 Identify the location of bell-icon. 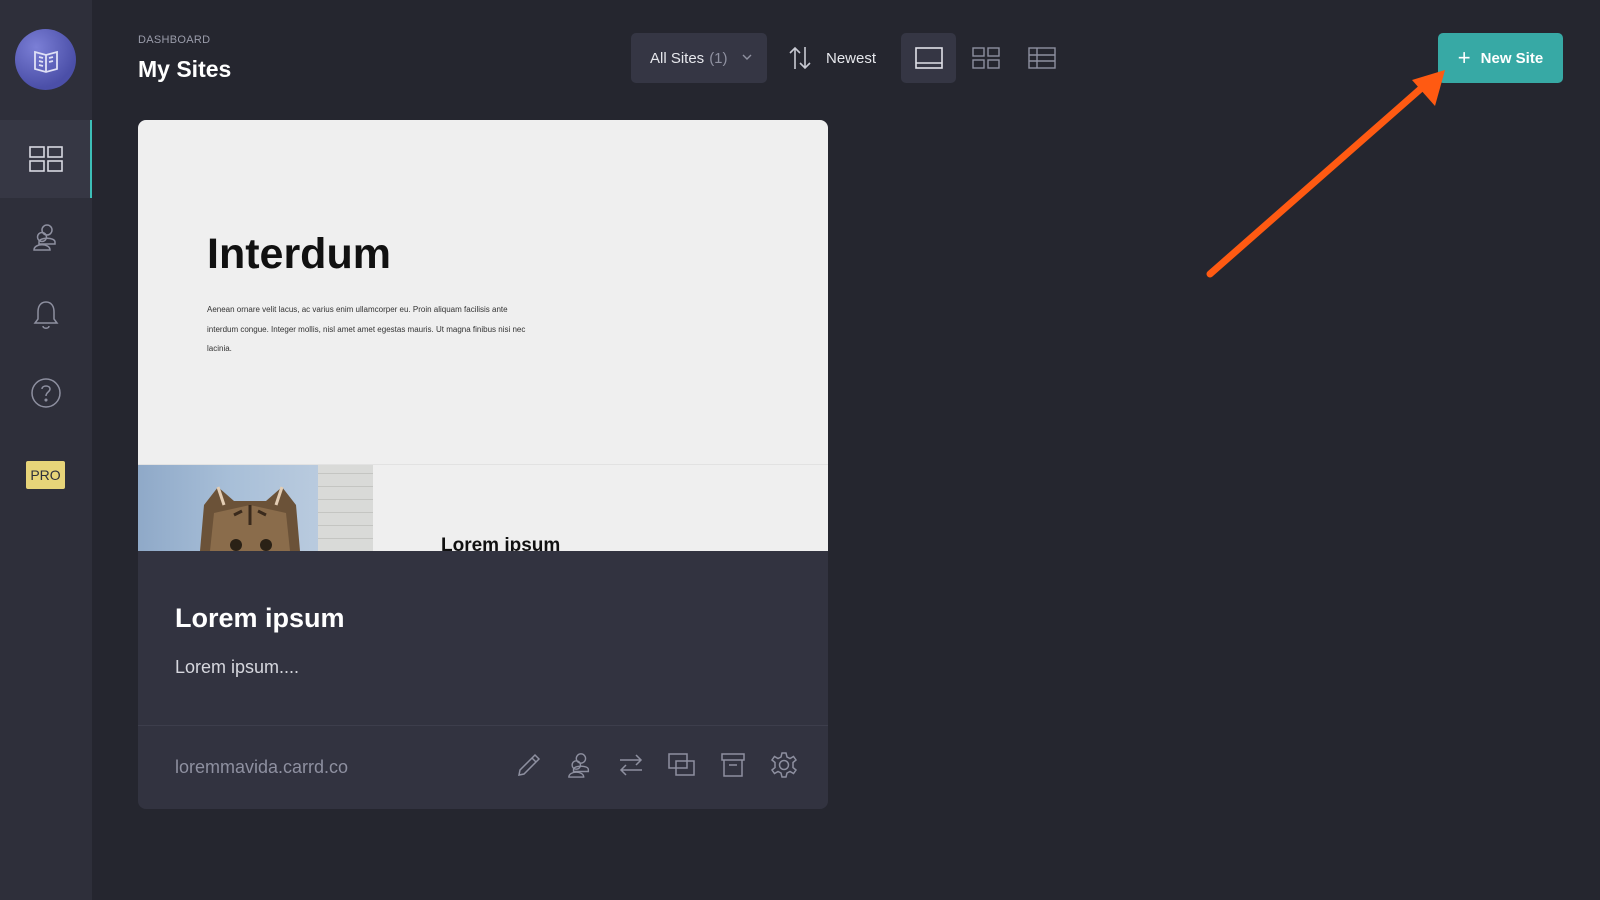
(46, 315).